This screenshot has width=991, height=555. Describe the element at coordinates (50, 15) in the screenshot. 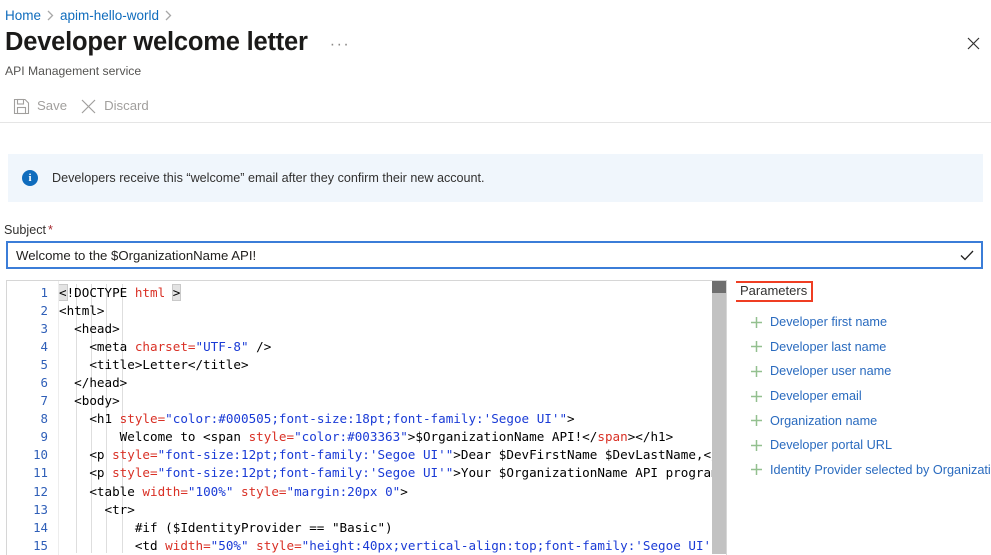

I see `chevron-right-icon` at that location.